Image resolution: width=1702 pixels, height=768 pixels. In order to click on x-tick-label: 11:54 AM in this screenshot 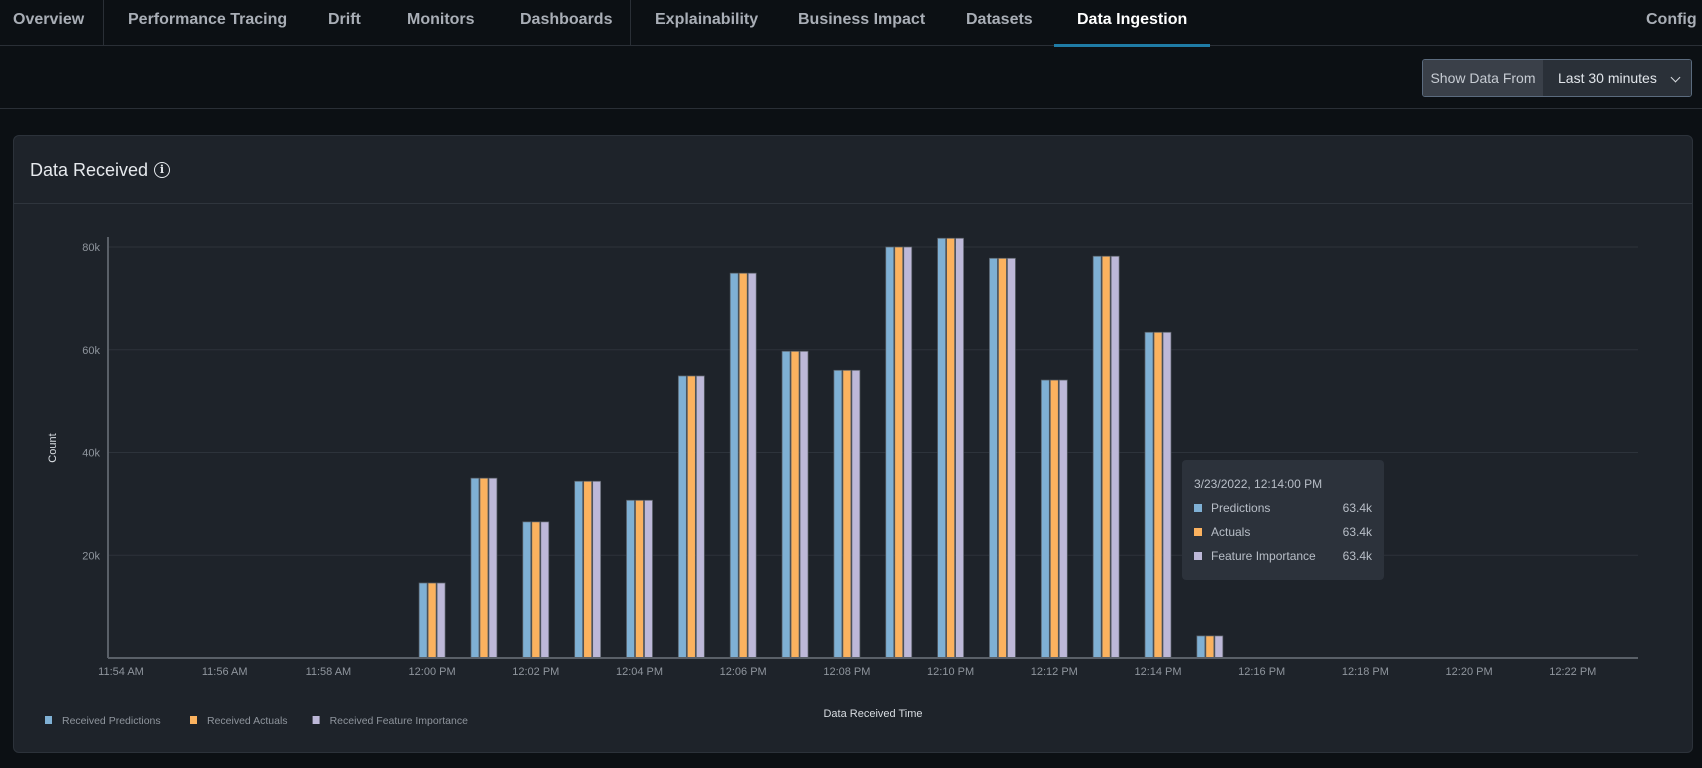, I will do `click(121, 672)`.